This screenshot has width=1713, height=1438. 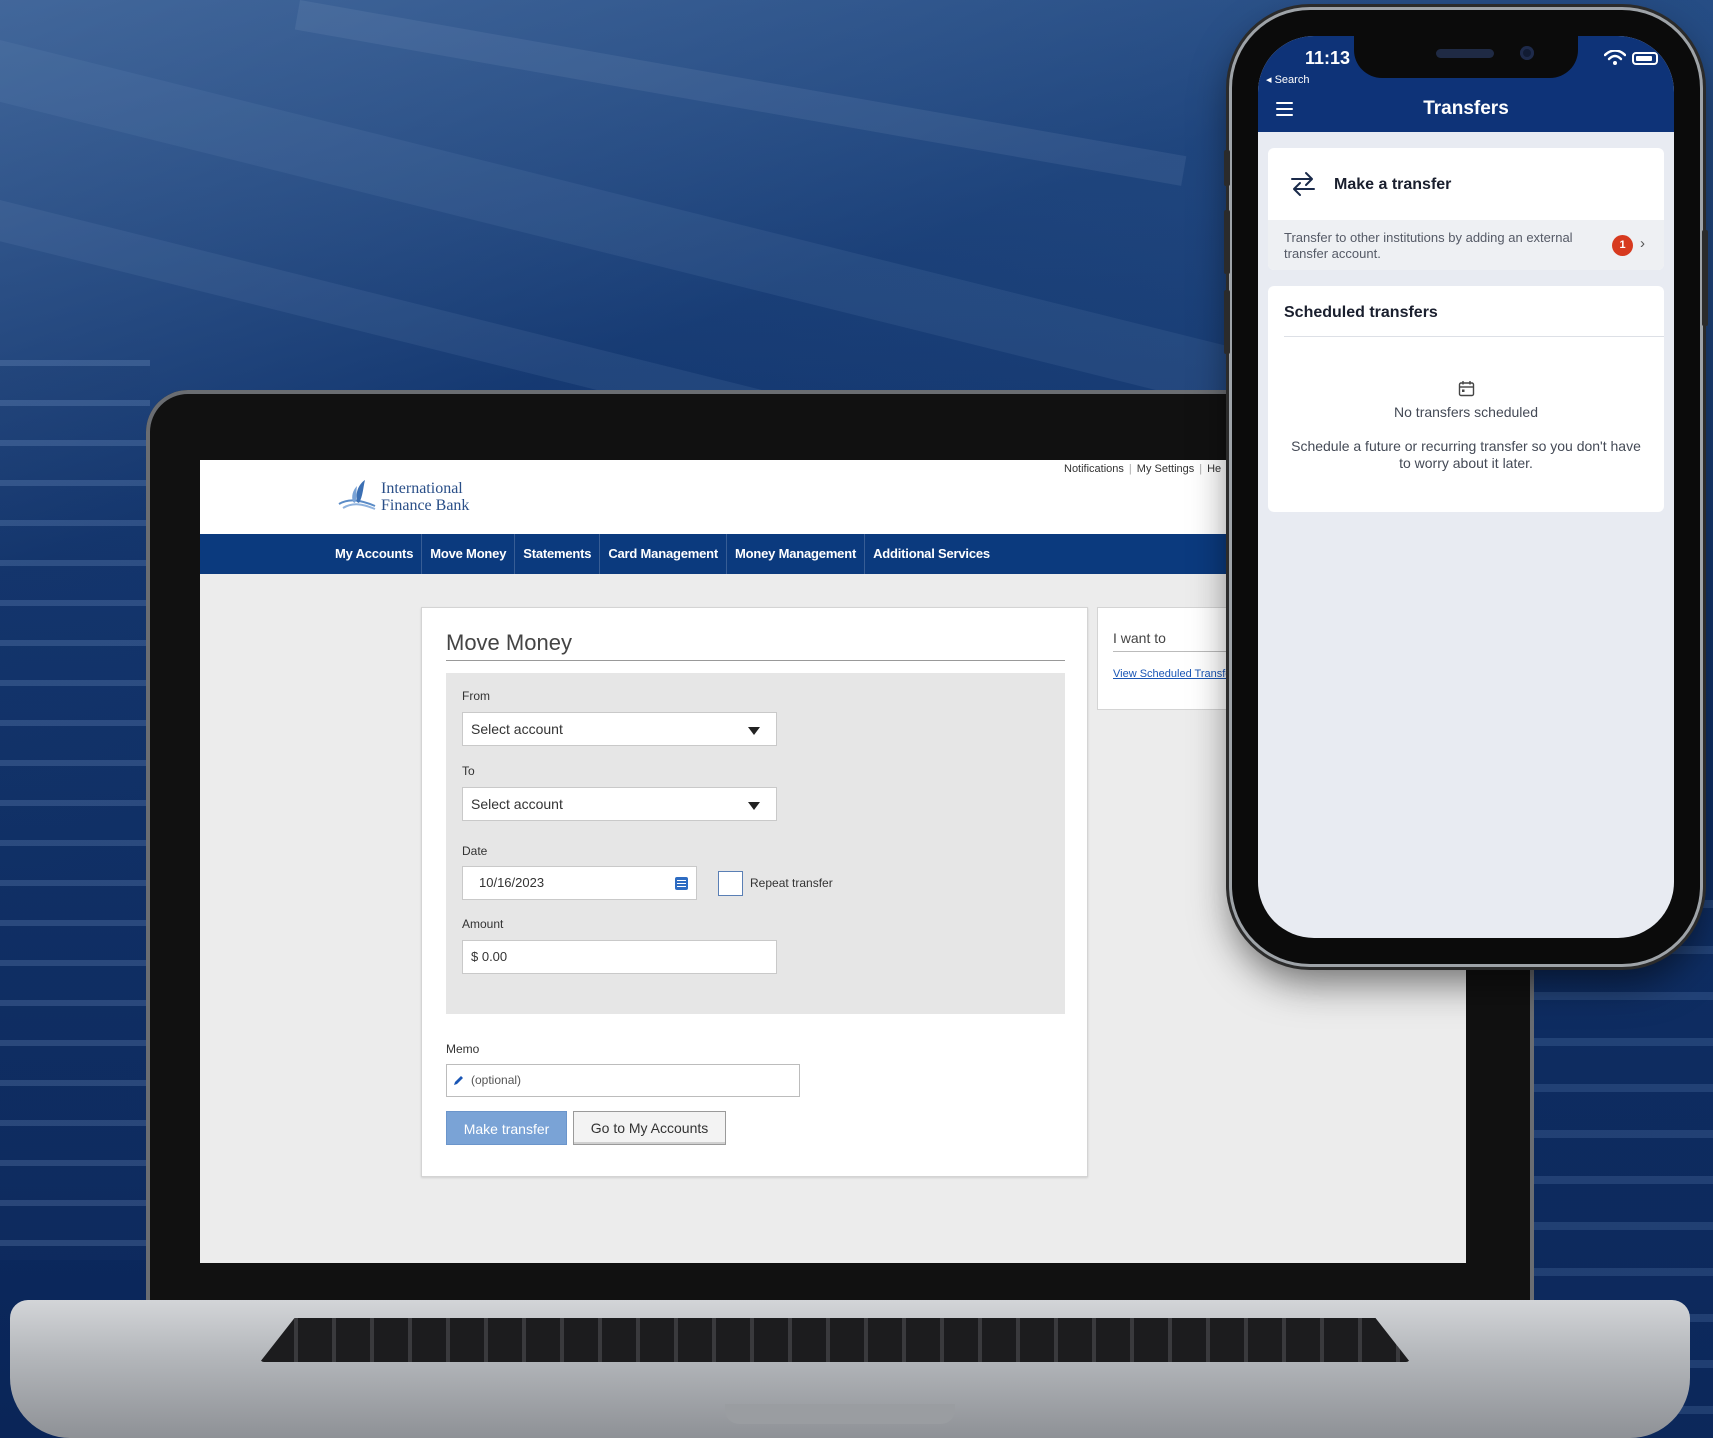 I want to click on title-divider, so click(x=755, y=660).